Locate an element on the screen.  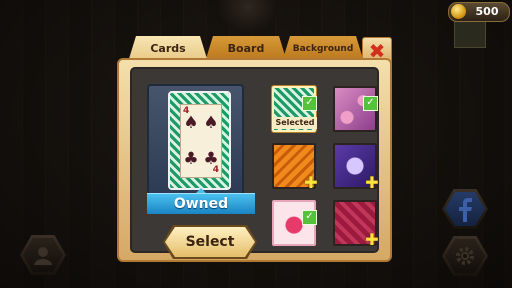
card-thumb-crimson: ✚ is located at coordinates (356, 224).